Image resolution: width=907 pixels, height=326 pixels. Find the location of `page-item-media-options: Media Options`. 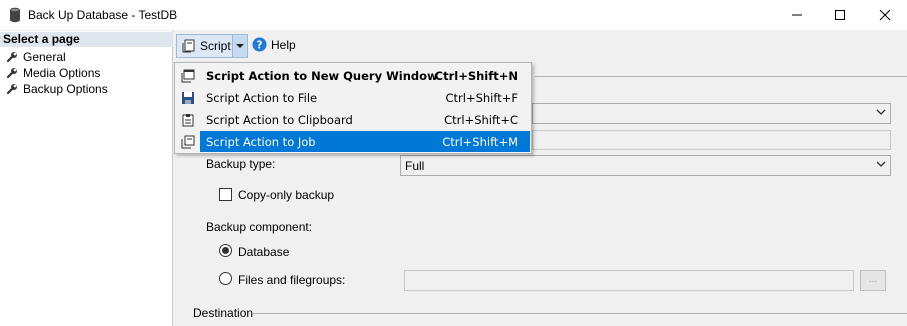

page-item-media-options: Media Options is located at coordinates (53, 73).